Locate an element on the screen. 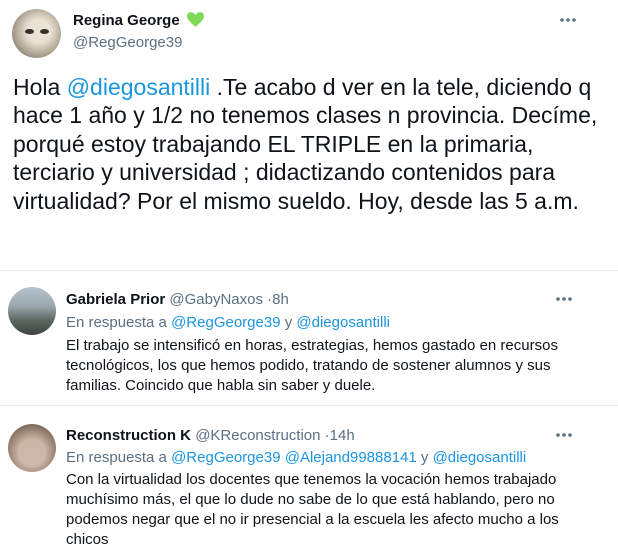 The height and width of the screenshot is (546, 618). author-name-row: Regina George is located at coordinates (138, 21).